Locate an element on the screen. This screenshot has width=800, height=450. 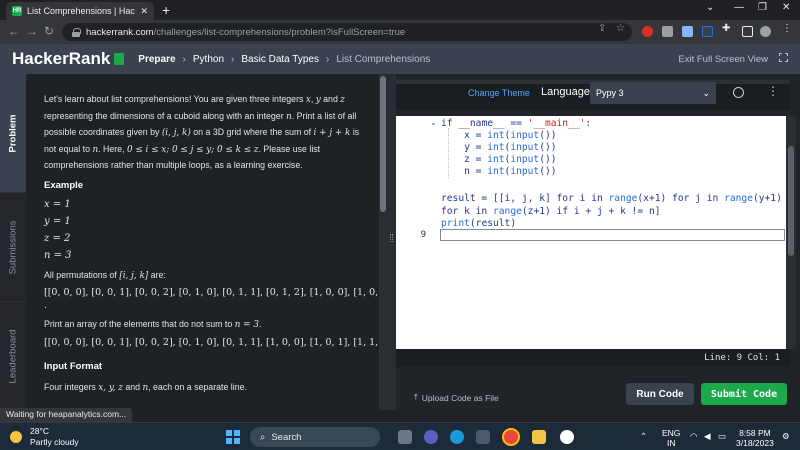
search-icon: ⌕ is located at coordinates (263, 437).